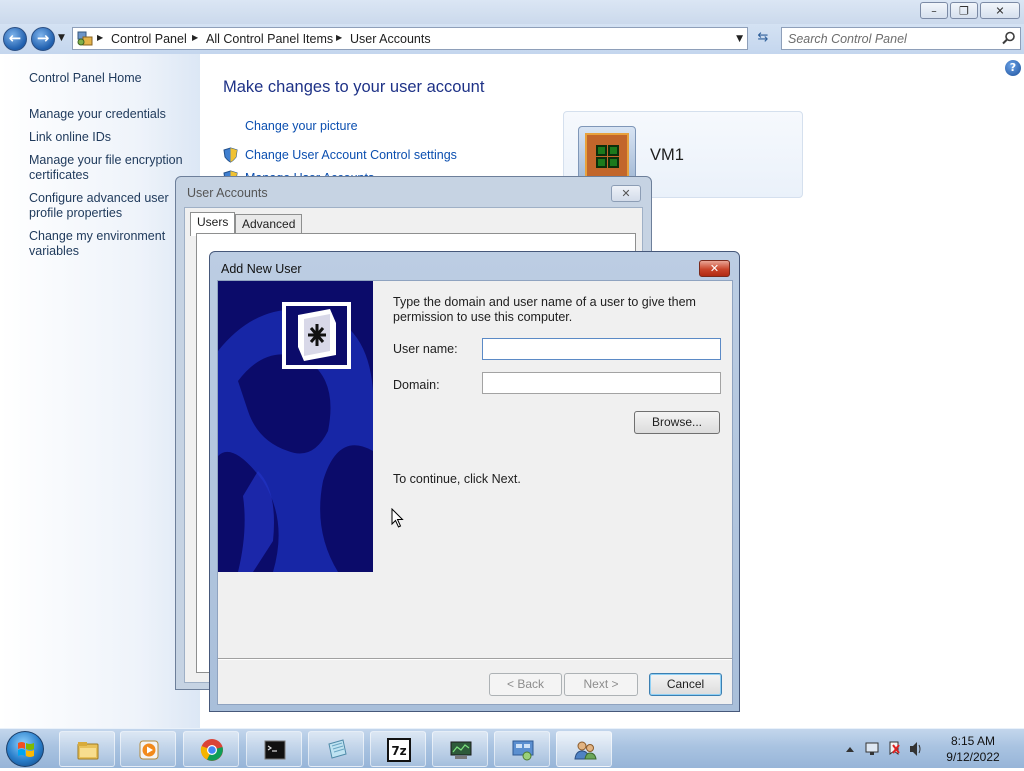 The height and width of the screenshot is (771, 1024). I want to click on domain-field, so click(601, 383).